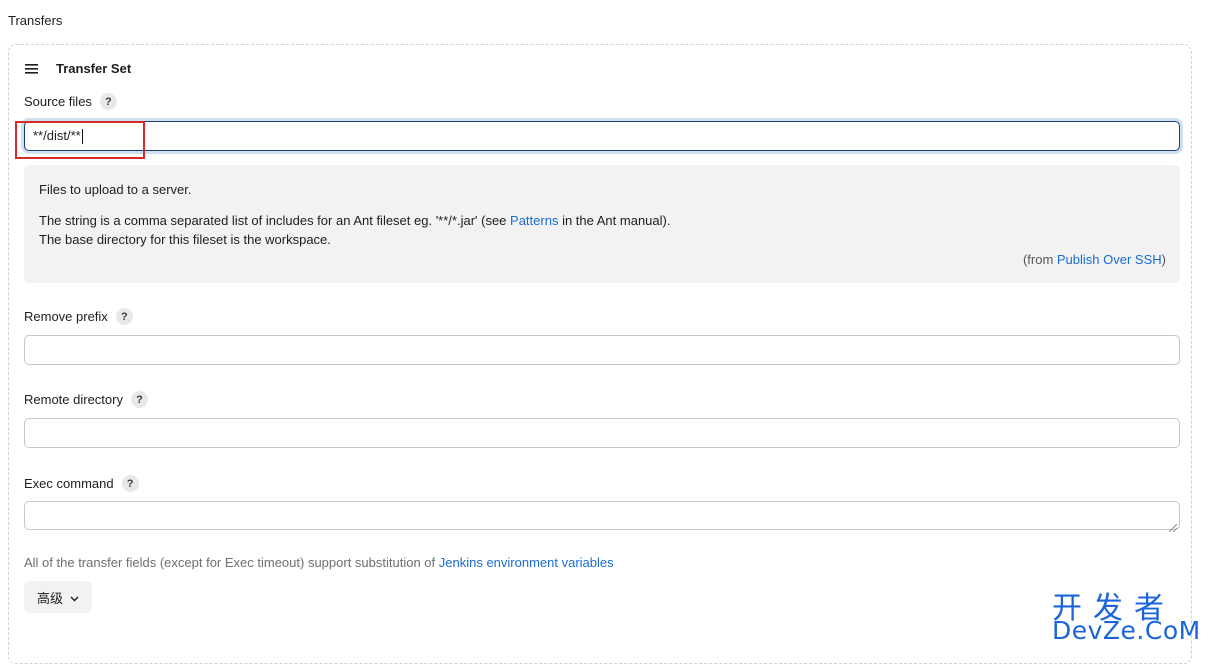  Describe the element at coordinates (124, 316) in the screenshot. I see `remove-prefix-help-icon: ?` at that location.